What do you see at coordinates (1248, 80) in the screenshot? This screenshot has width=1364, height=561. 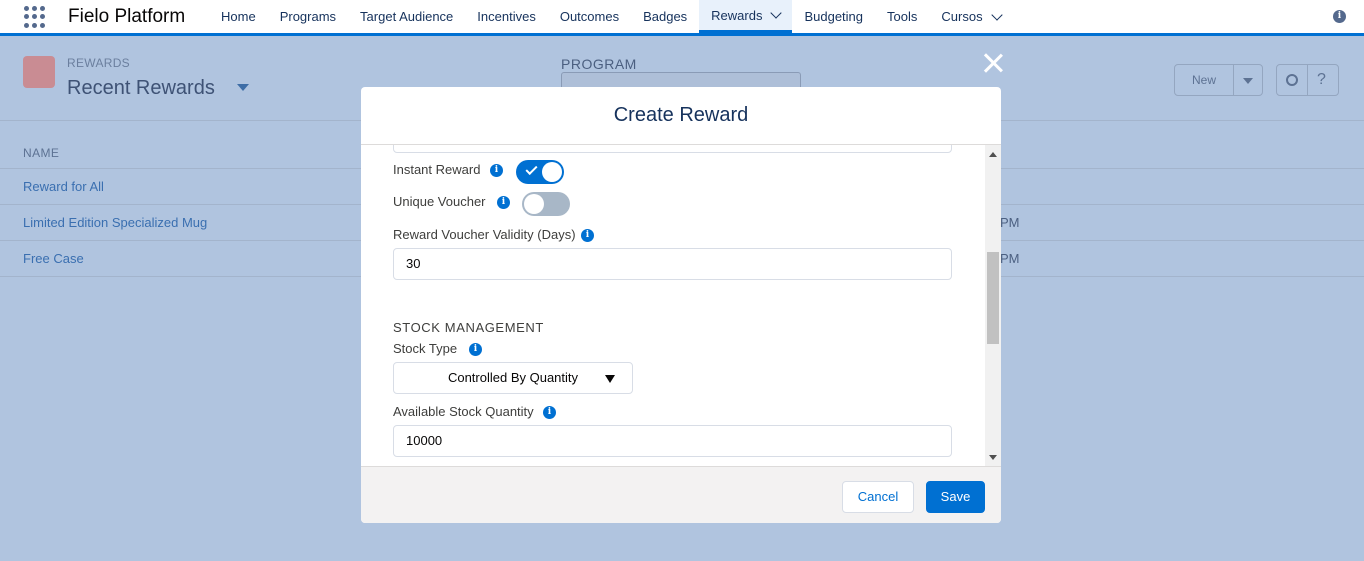 I see `new-menu-caret-icon` at bounding box center [1248, 80].